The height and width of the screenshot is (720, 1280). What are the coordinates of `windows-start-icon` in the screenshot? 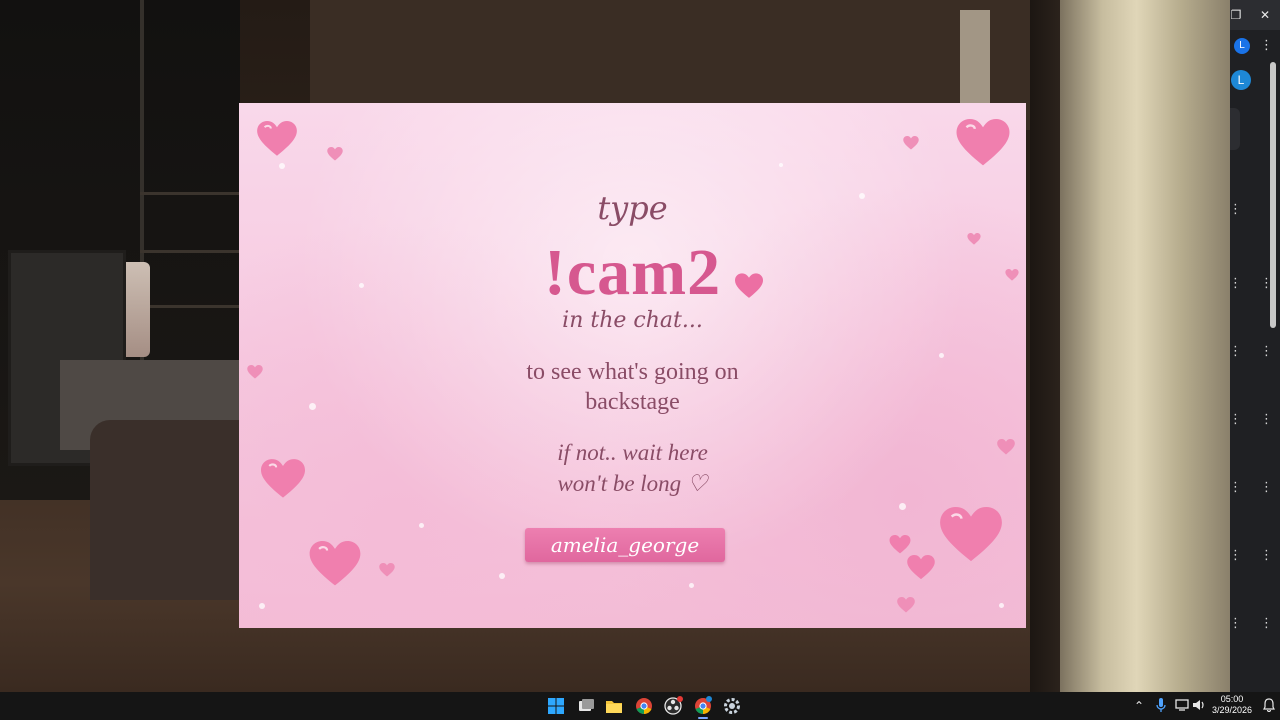 It's located at (556, 706).